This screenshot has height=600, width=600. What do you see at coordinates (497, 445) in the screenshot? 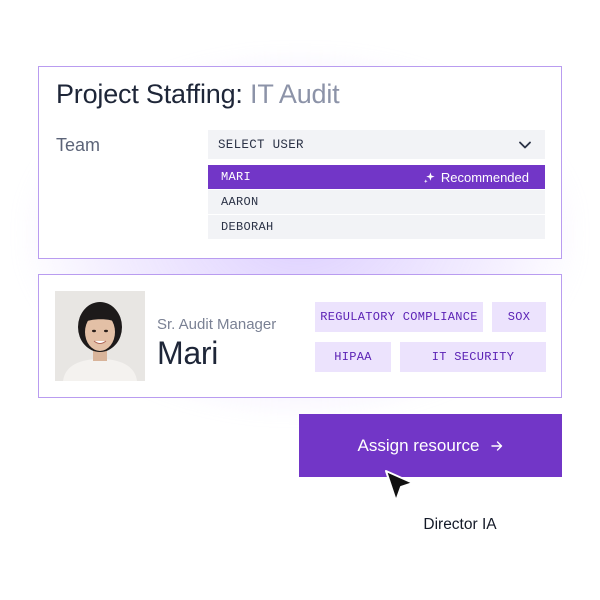
I see `arrow-right-icon` at bounding box center [497, 445].